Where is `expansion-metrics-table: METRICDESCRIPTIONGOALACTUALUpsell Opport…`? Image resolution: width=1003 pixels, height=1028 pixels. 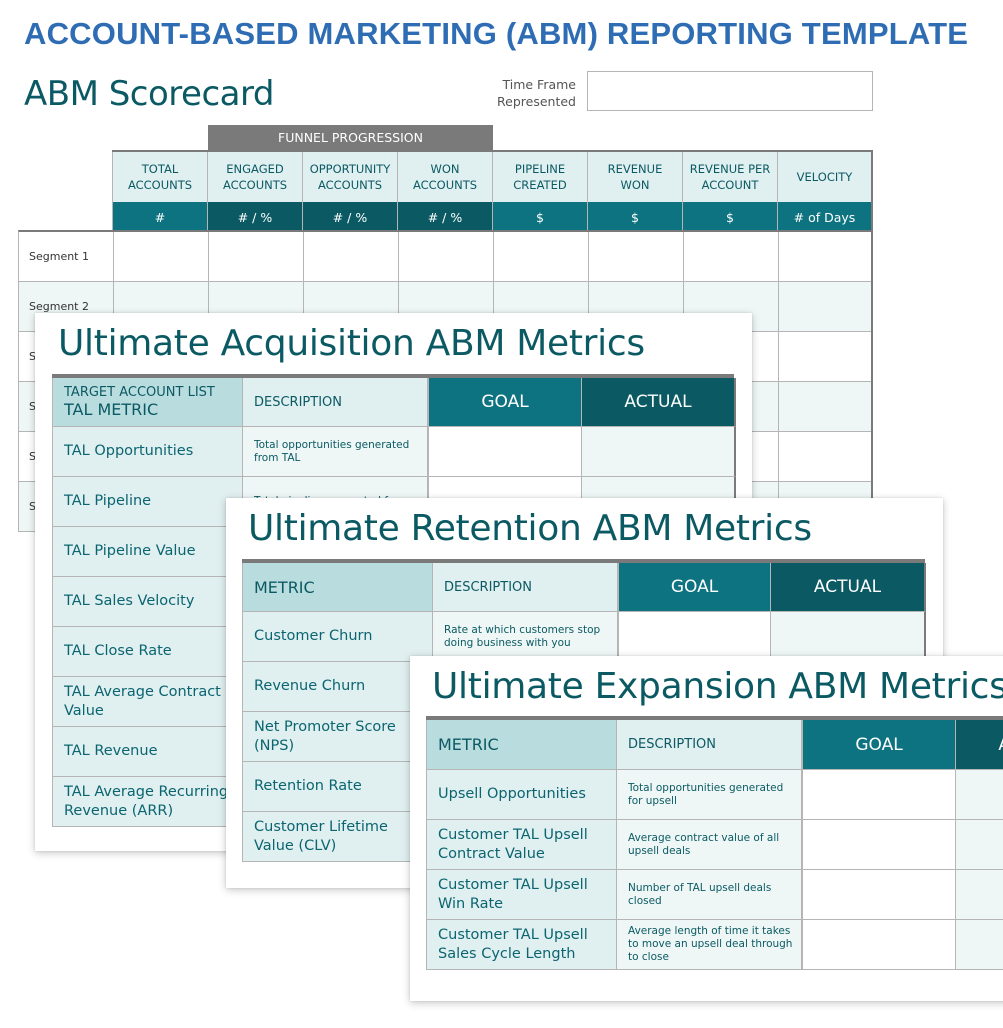
expansion-metrics-table: METRICDESCRIPTIONGOALACTUALUpsell Opport… is located at coordinates (714, 843).